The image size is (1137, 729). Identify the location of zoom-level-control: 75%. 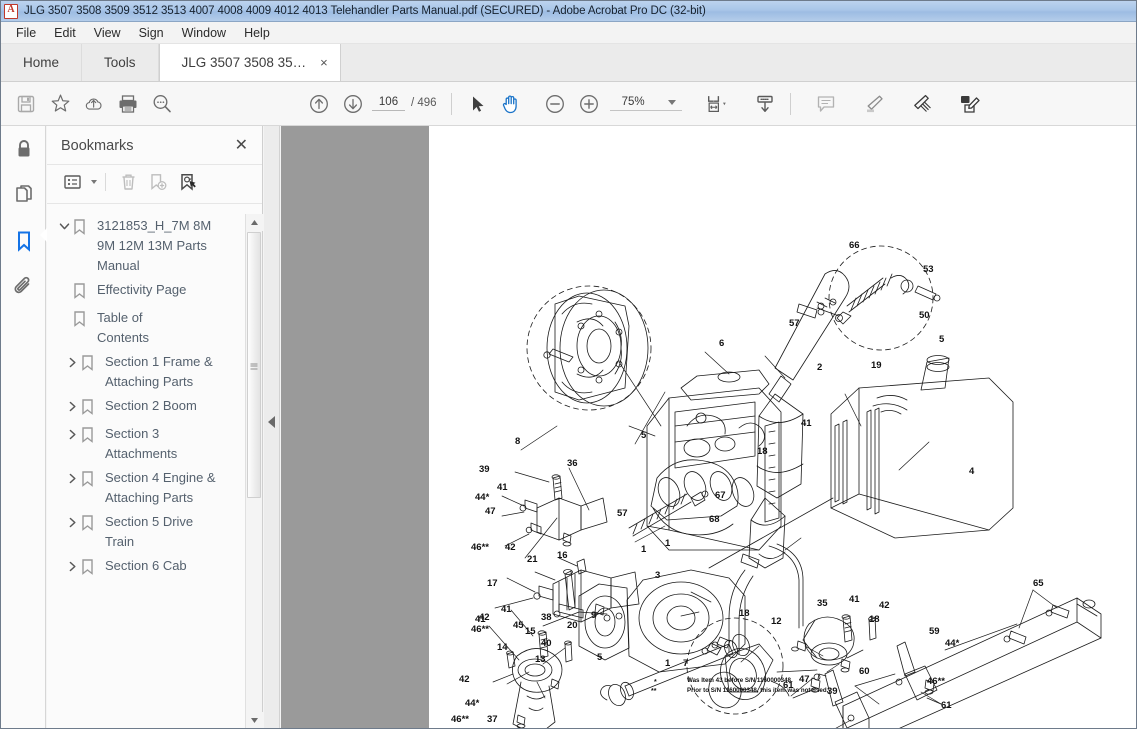
(645, 103).